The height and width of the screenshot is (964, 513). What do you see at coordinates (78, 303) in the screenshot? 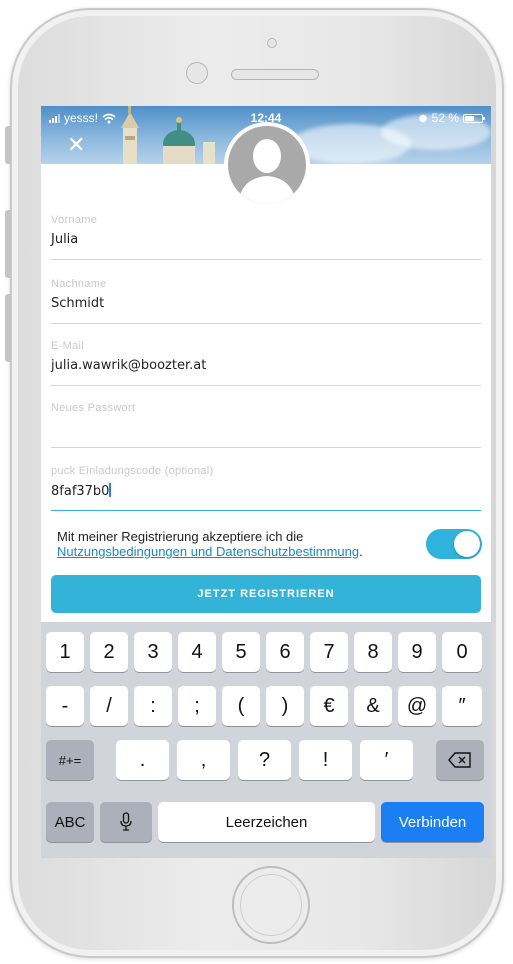
I see `last-name-value: Schmidt` at bounding box center [78, 303].